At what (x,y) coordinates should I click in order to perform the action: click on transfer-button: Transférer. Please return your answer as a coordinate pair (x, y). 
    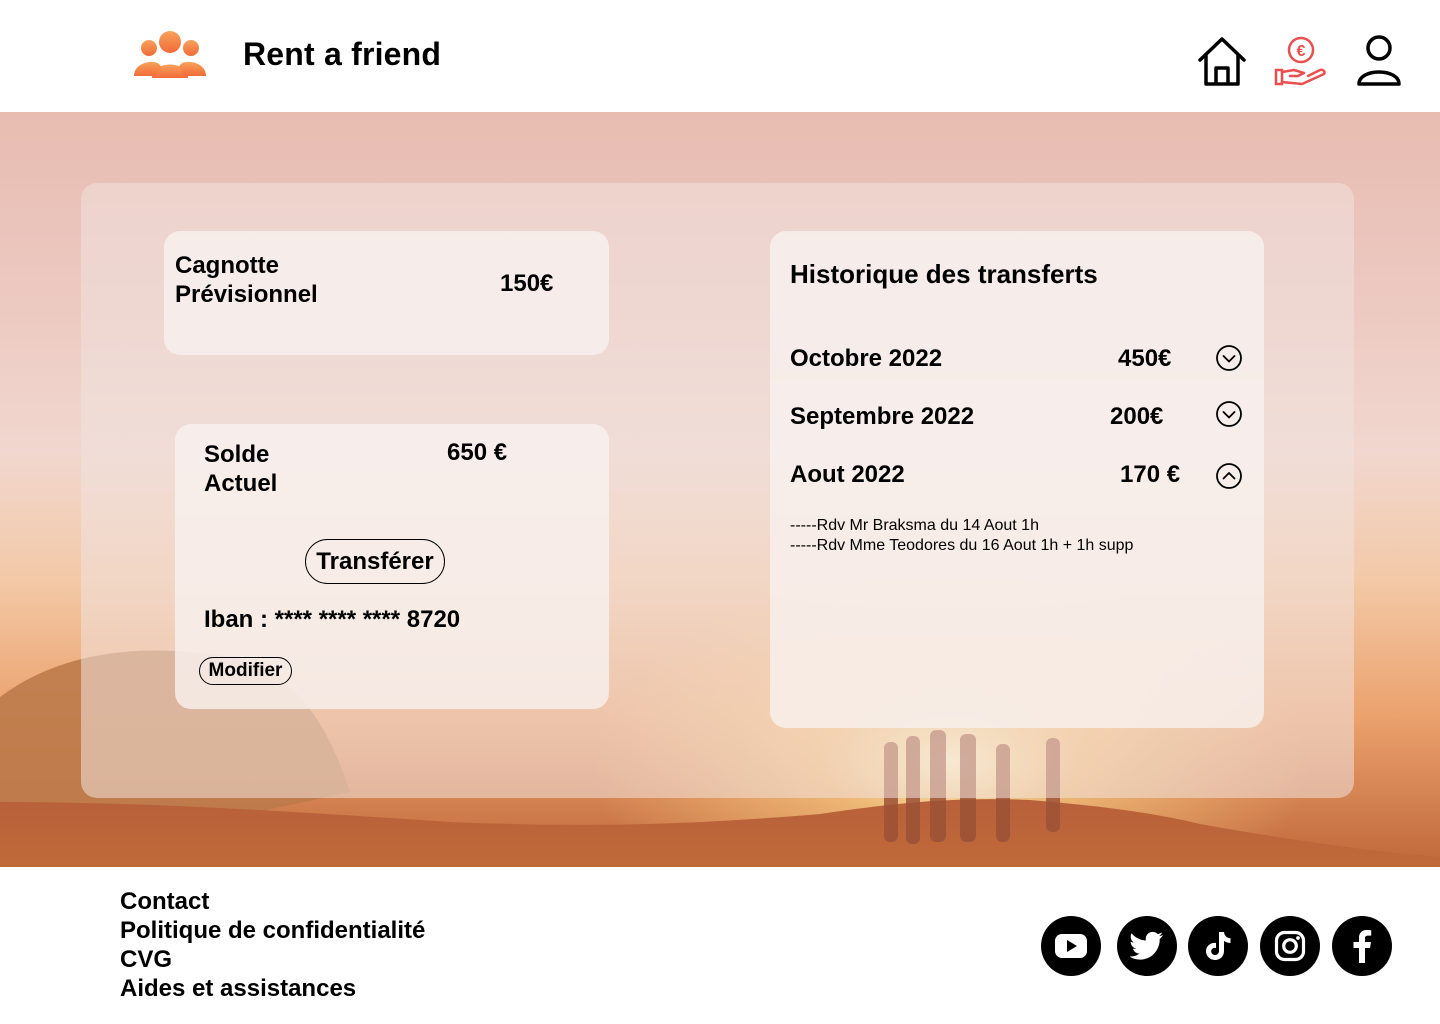
    Looking at the image, I should click on (375, 561).